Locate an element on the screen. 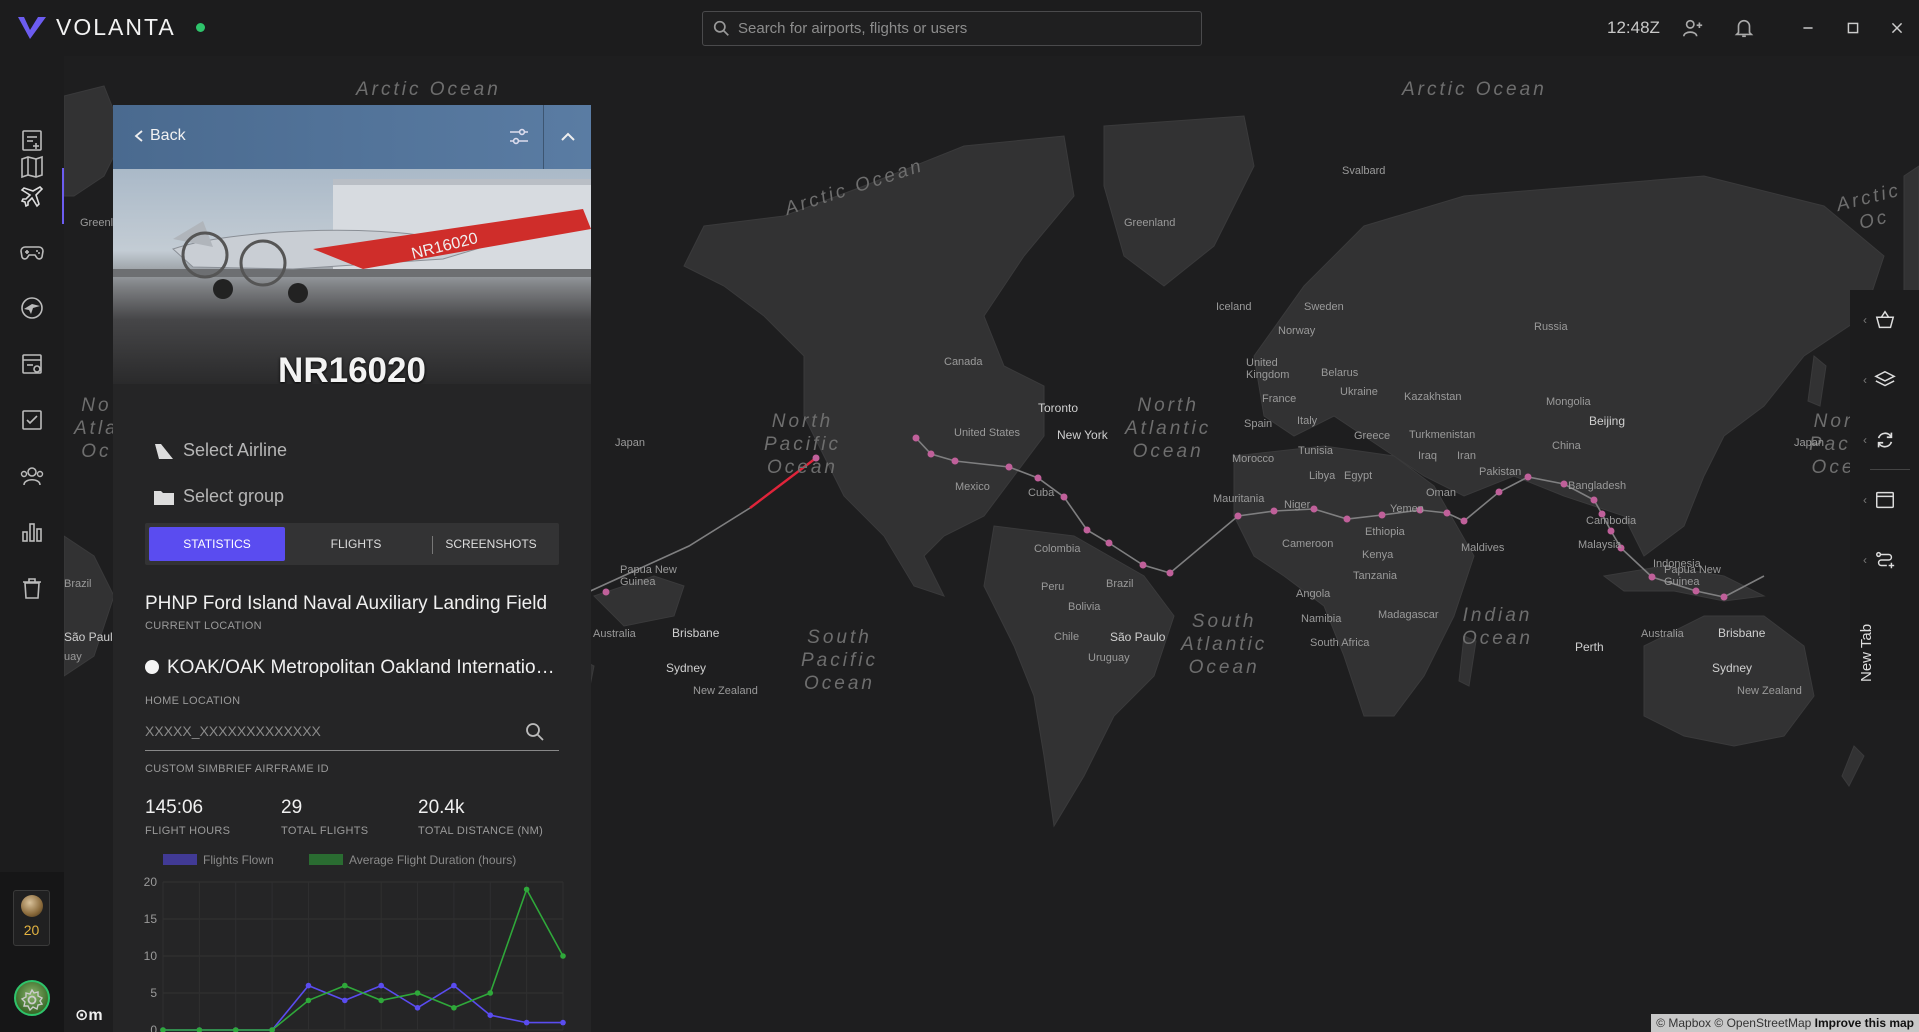 This screenshot has width=1919, height=1032. nav-item-trash is located at coordinates (32, 588).